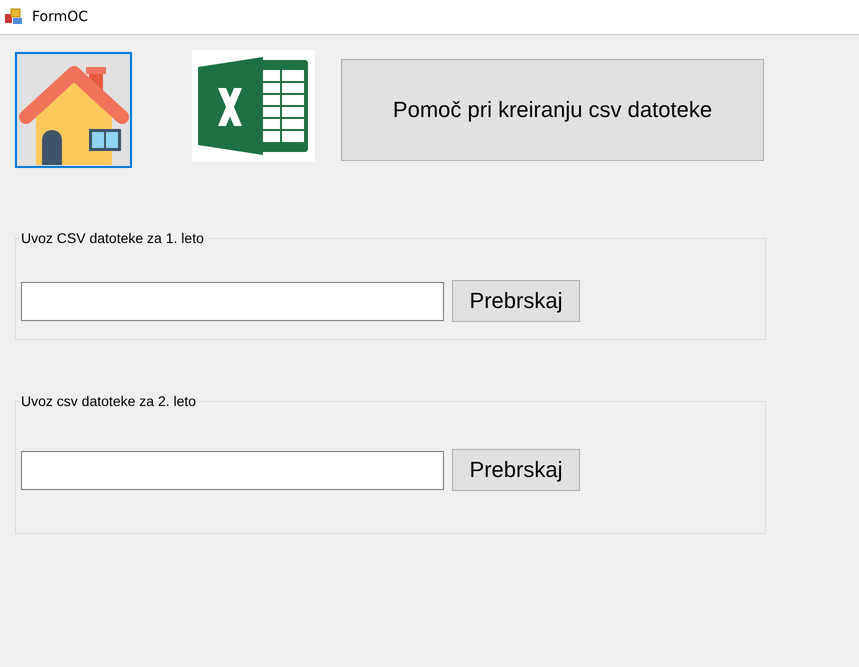 The height and width of the screenshot is (667, 859). Describe the element at coordinates (73, 110) in the screenshot. I see `home-button` at that location.